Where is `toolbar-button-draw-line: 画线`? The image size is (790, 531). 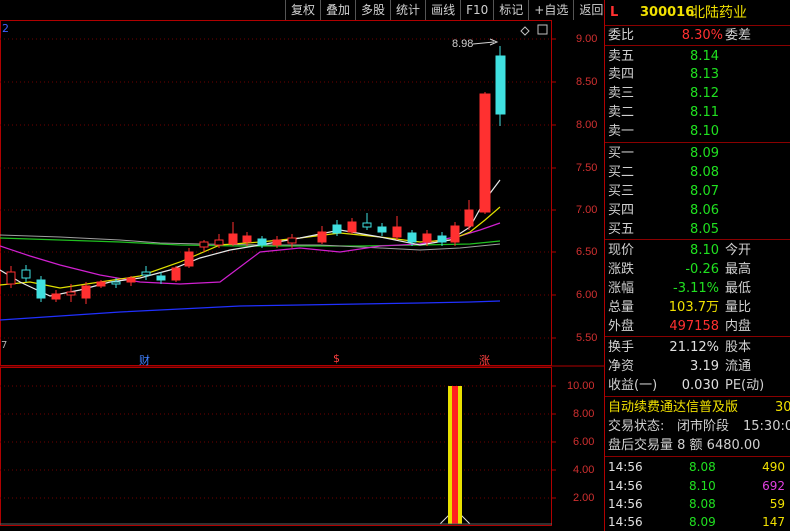 toolbar-button-draw-line: 画线 is located at coordinates (442, 10).